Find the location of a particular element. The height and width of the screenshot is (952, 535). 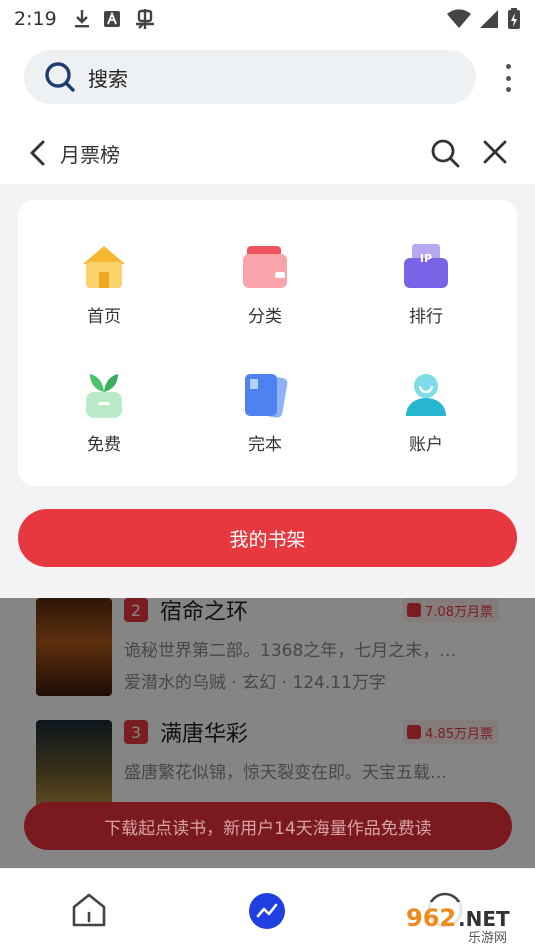

watermark-logo: 962 .NET 乐游网 is located at coordinates (464, 924).